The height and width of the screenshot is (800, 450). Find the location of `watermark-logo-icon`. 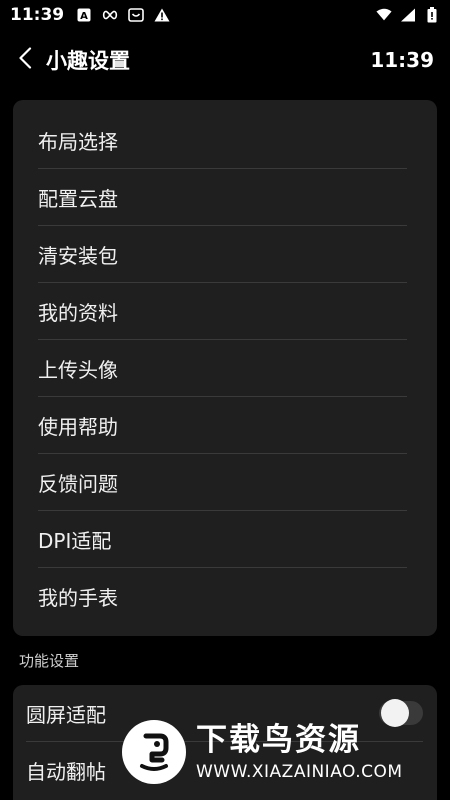

watermark-logo-icon is located at coordinates (154, 752).